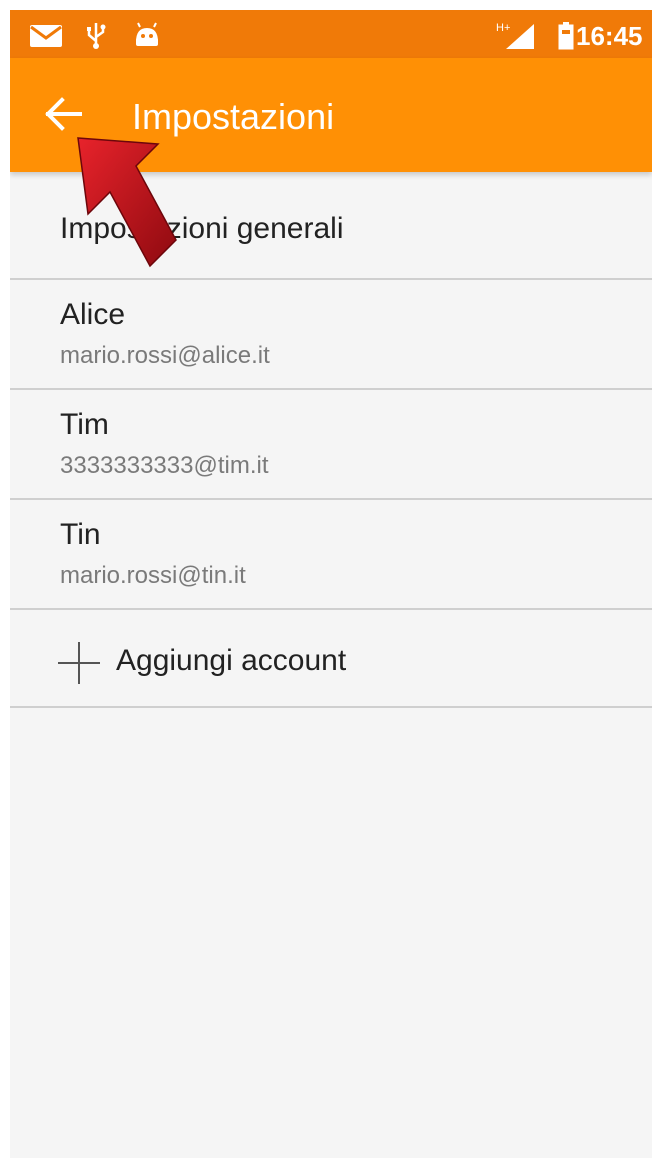 The width and height of the screenshot is (652, 1158). Describe the element at coordinates (153, 575) in the screenshot. I see `account-email: mario.rossi@tin.it` at that location.